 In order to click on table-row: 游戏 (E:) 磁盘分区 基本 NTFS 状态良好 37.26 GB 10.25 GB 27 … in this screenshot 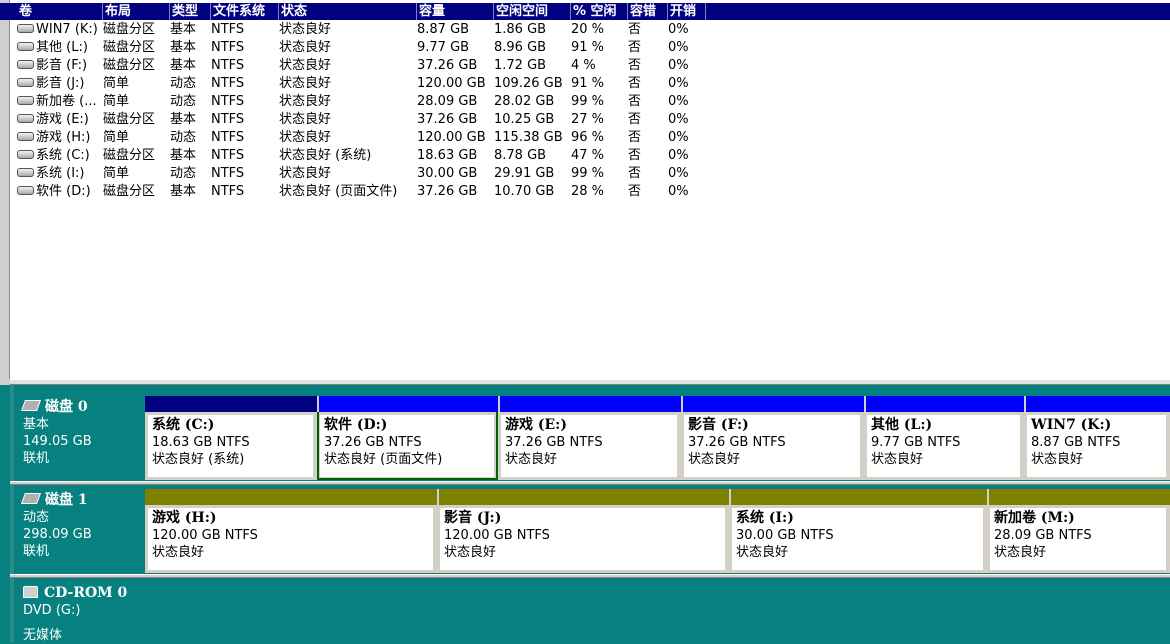, I will do `click(585, 120)`.